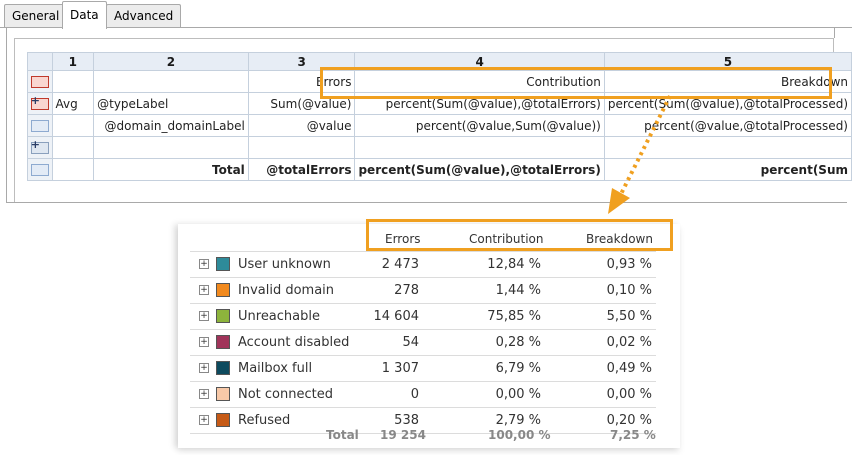 This screenshot has width=852, height=455. Describe the element at coordinates (279, 316) in the screenshot. I see `row-label: Unreachable` at that location.